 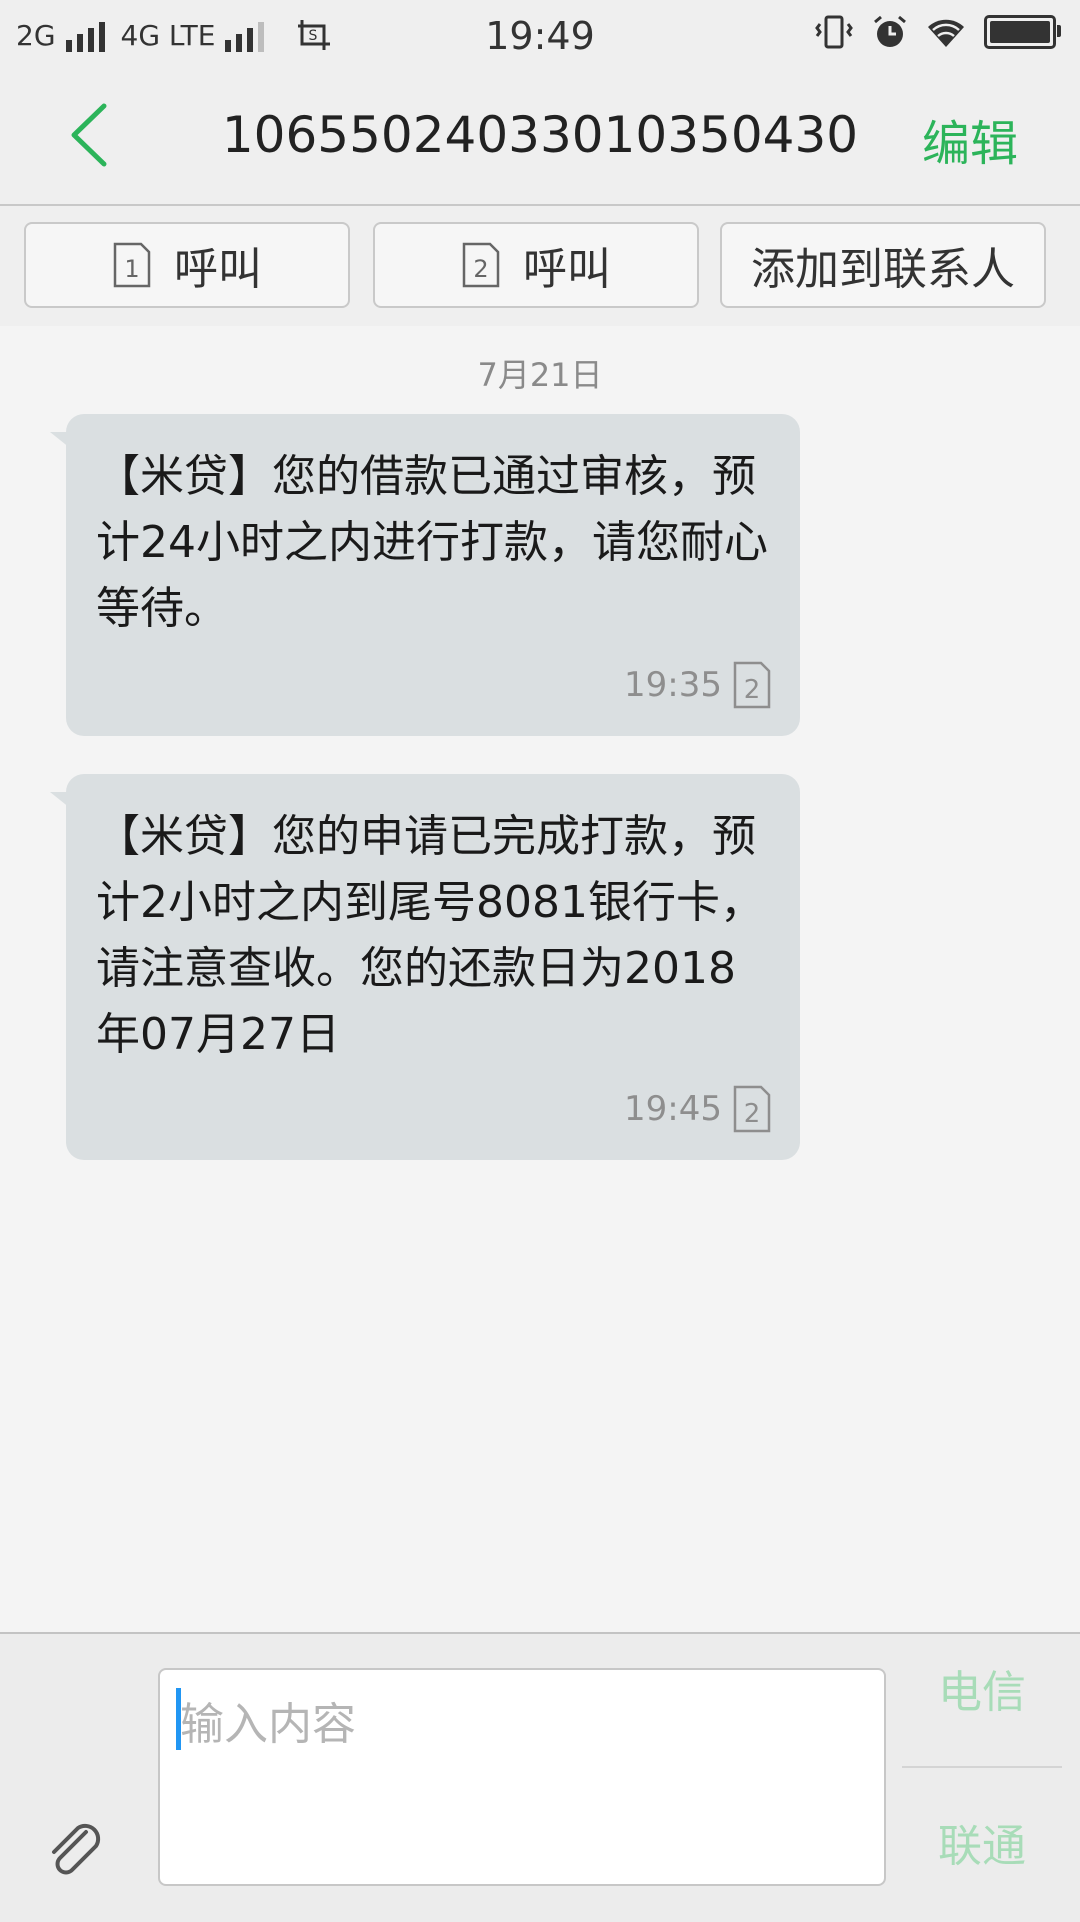 I want to click on call-sim1-button: 1 呼叫, so click(x=187, y=265).